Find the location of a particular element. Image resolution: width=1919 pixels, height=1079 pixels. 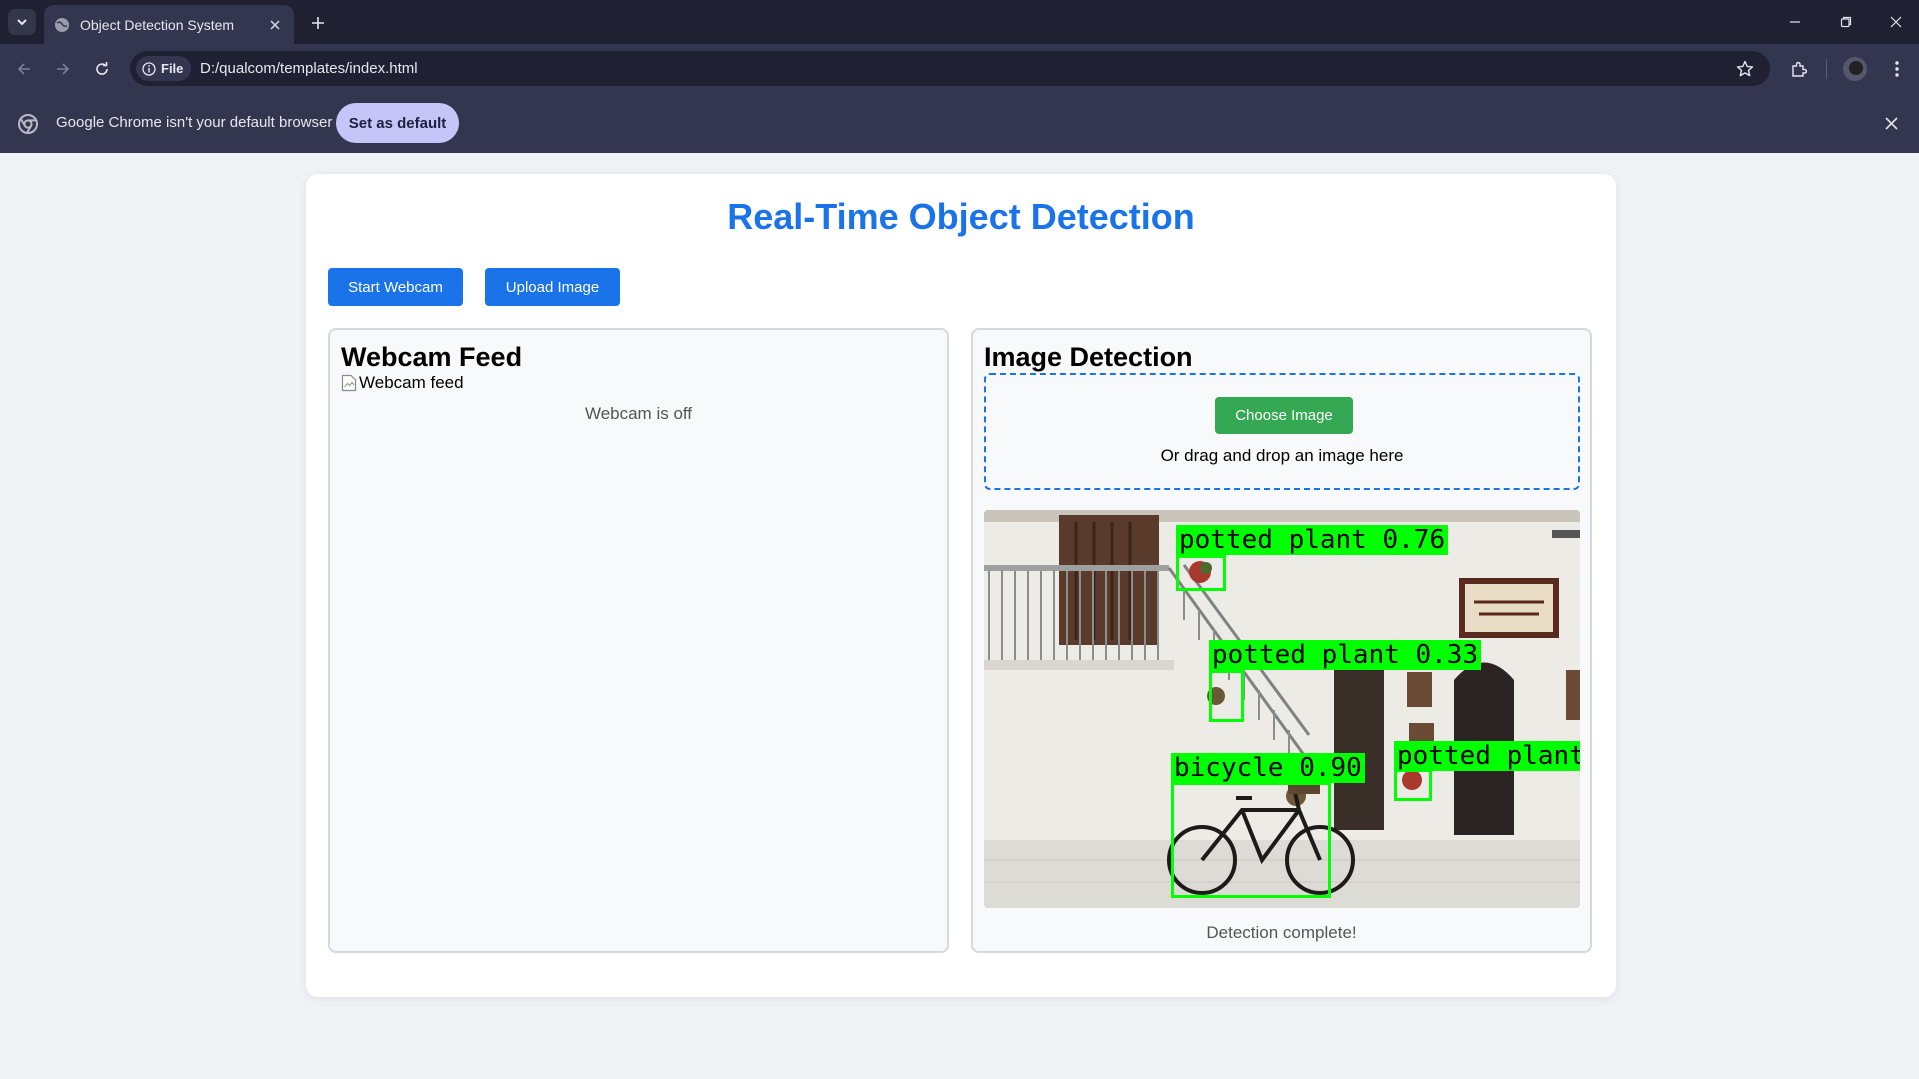

minimize-icon is located at coordinates (1795, 22).